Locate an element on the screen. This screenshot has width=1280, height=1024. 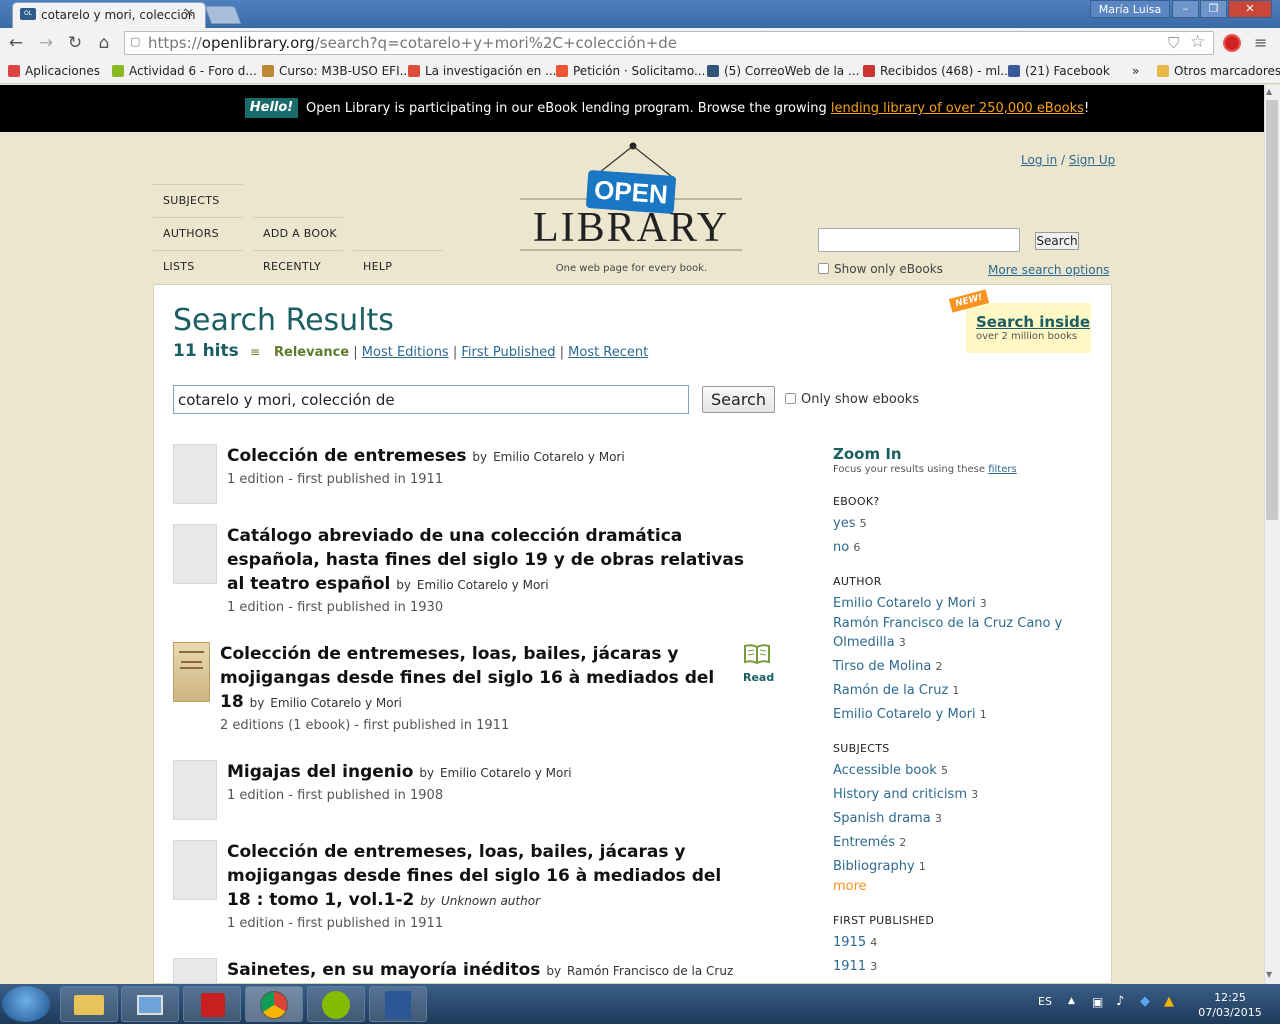
acrobat-icon is located at coordinates (212, 1004).